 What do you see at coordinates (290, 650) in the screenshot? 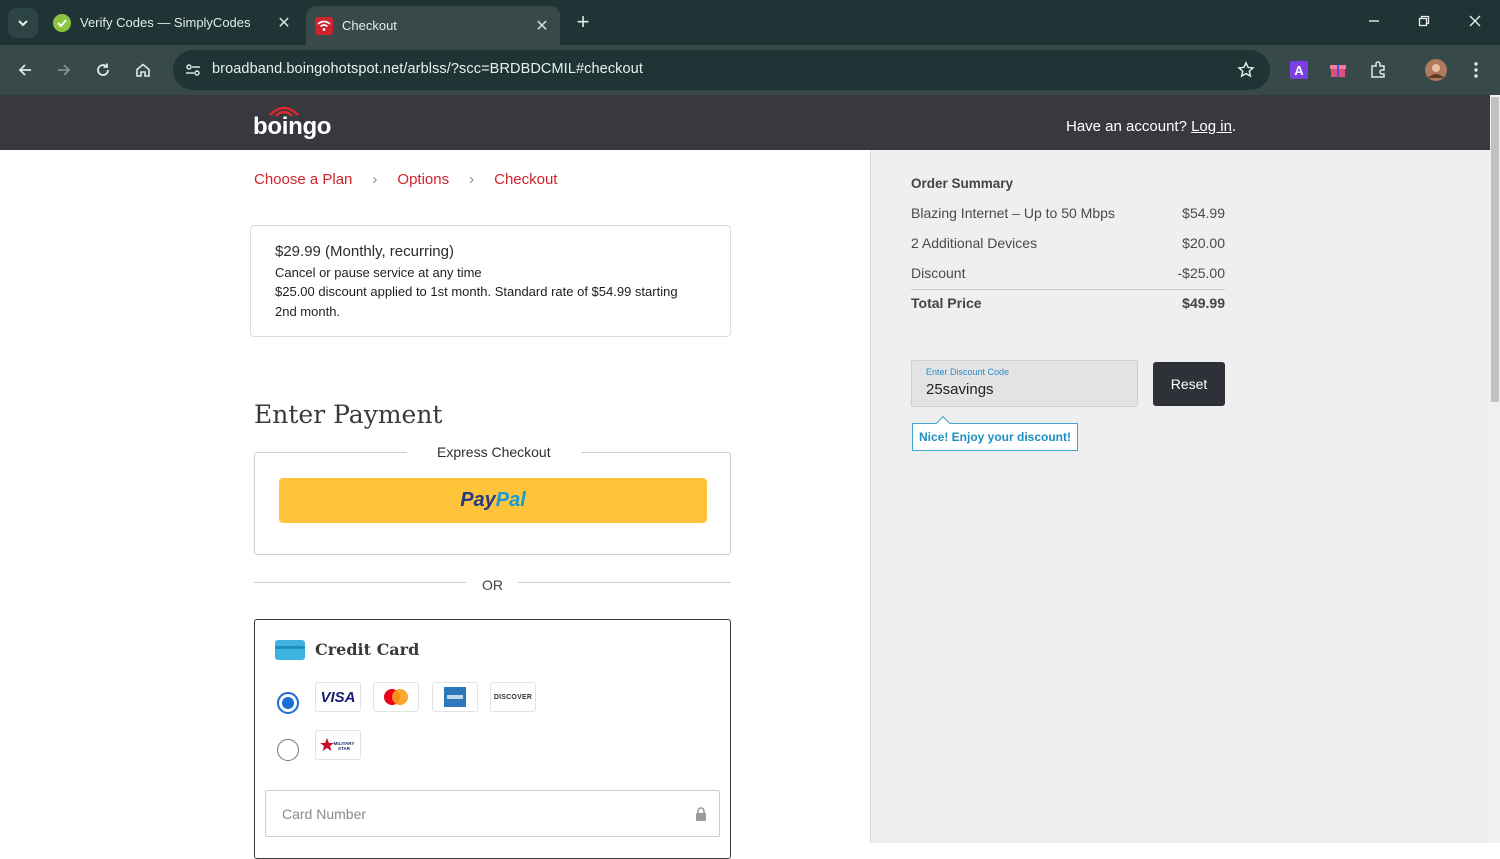
I see `credit-card-icon` at bounding box center [290, 650].